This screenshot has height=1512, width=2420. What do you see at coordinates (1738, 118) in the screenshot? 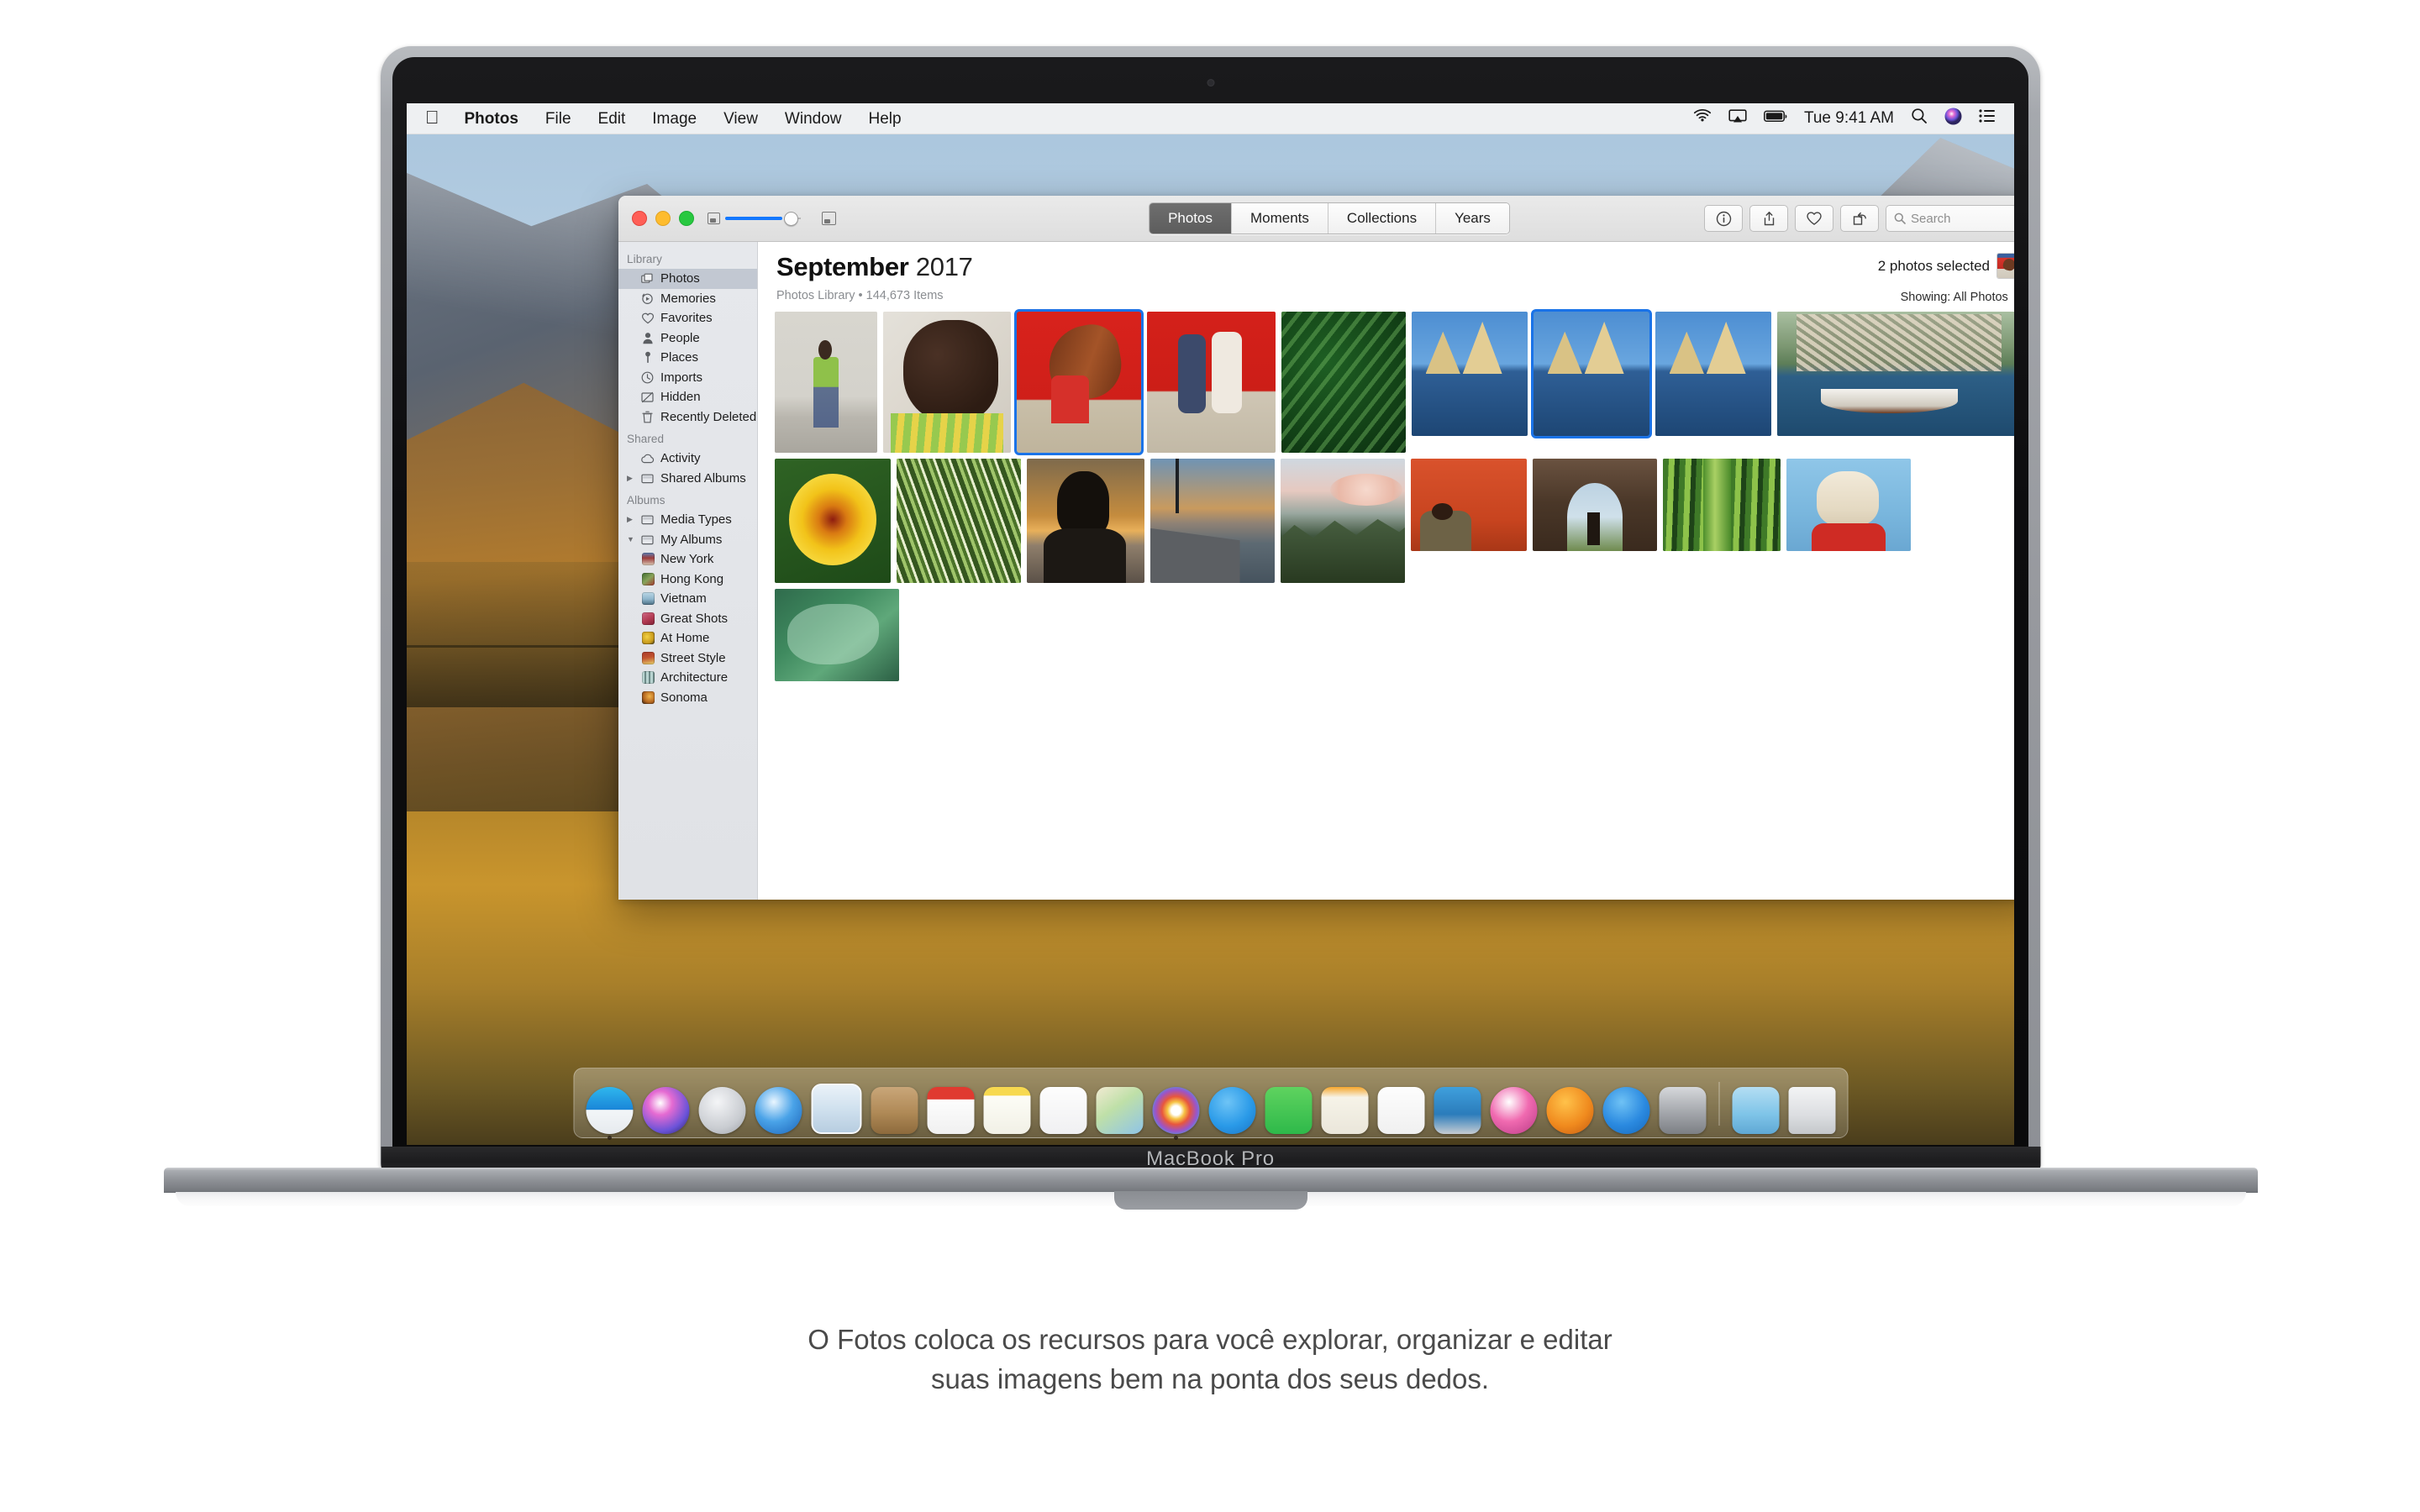
I see `airplay-icon` at bounding box center [1738, 118].